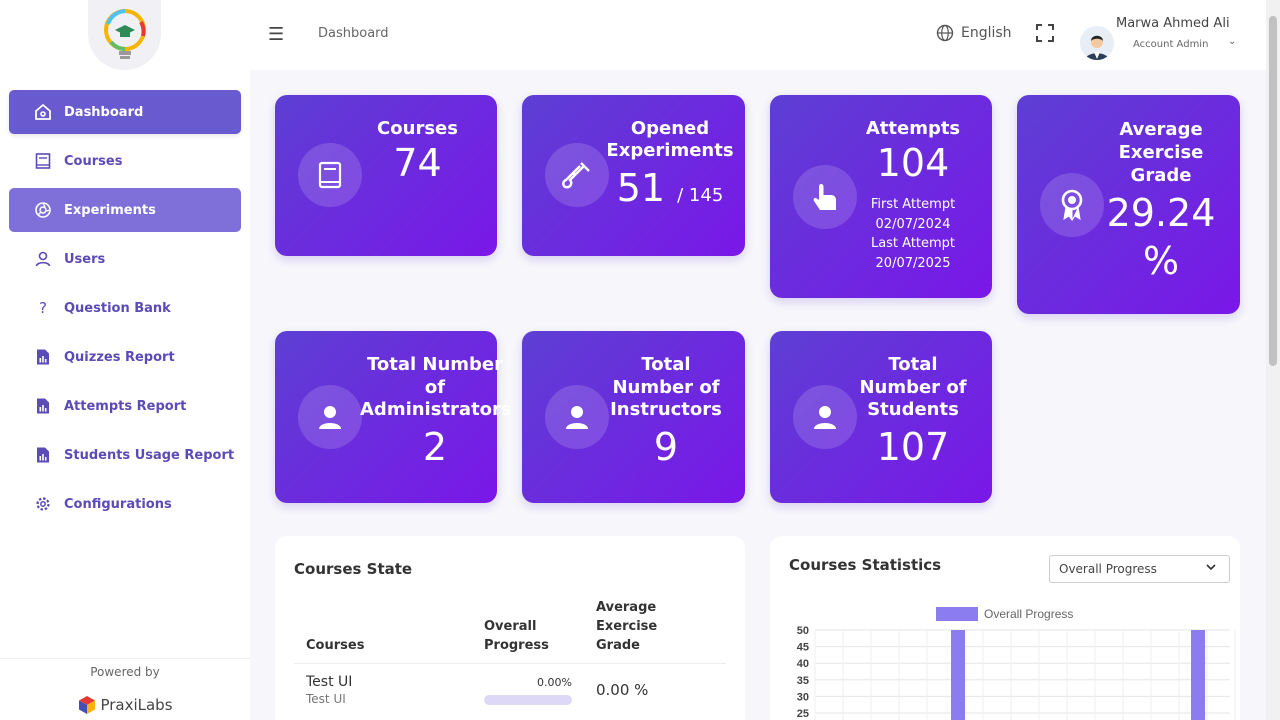 The height and width of the screenshot is (720, 1280). Describe the element at coordinates (913, 163) in the screenshot. I see `card-value: 104` at that location.